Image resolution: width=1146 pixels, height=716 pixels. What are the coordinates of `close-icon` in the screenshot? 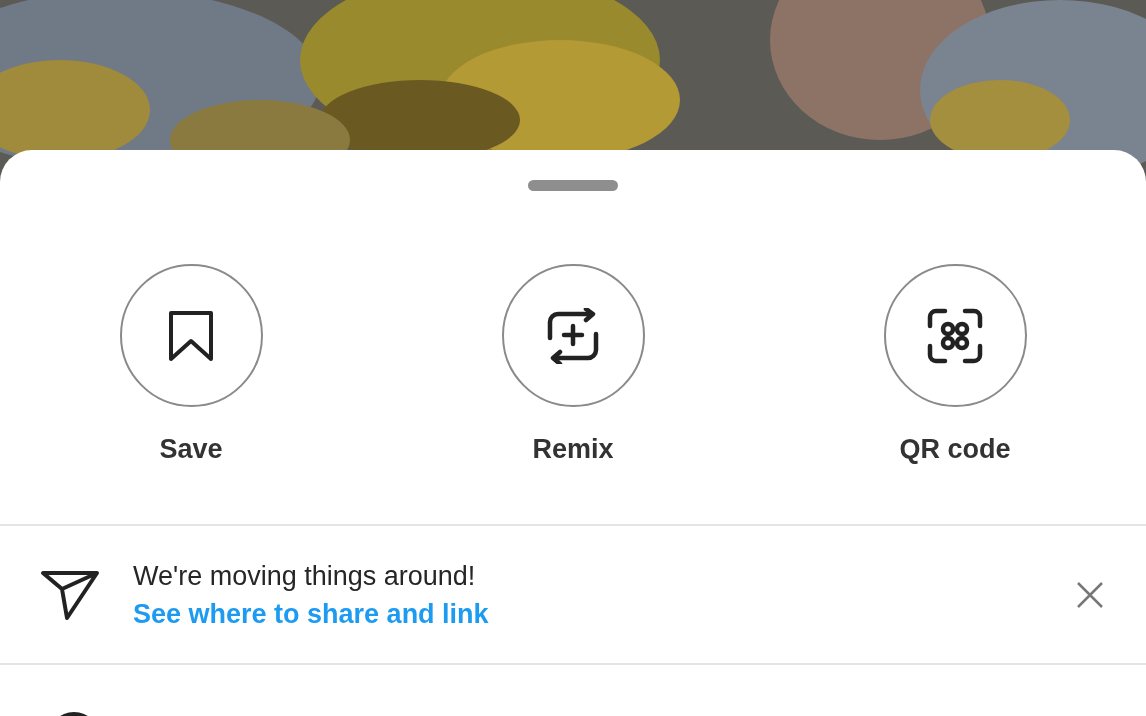 It's located at (1090, 594).